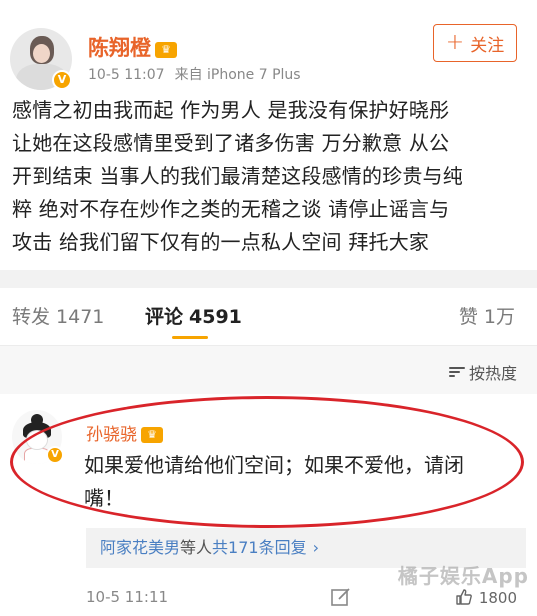  What do you see at coordinates (341, 597) in the screenshot?
I see `edit-icon` at bounding box center [341, 597].